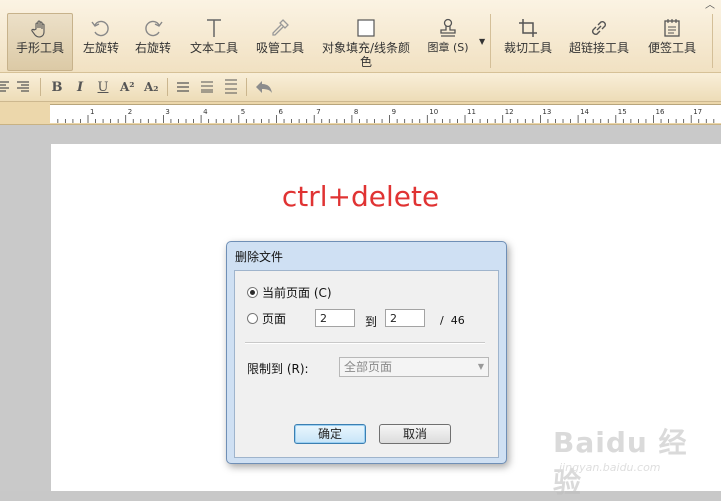  Describe the element at coordinates (38, 29) in the screenshot. I see `hand-icon` at that location.